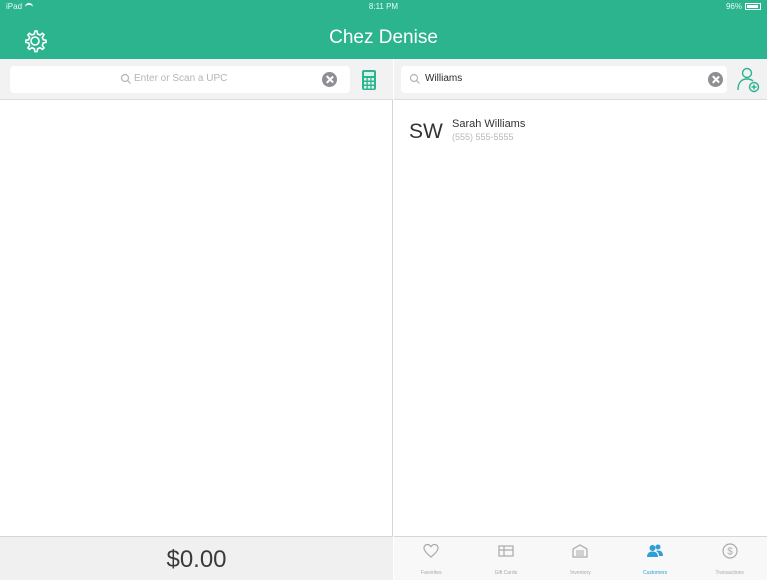 The width and height of the screenshot is (767, 580). I want to click on dollar-icon: $, so click(730, 551).